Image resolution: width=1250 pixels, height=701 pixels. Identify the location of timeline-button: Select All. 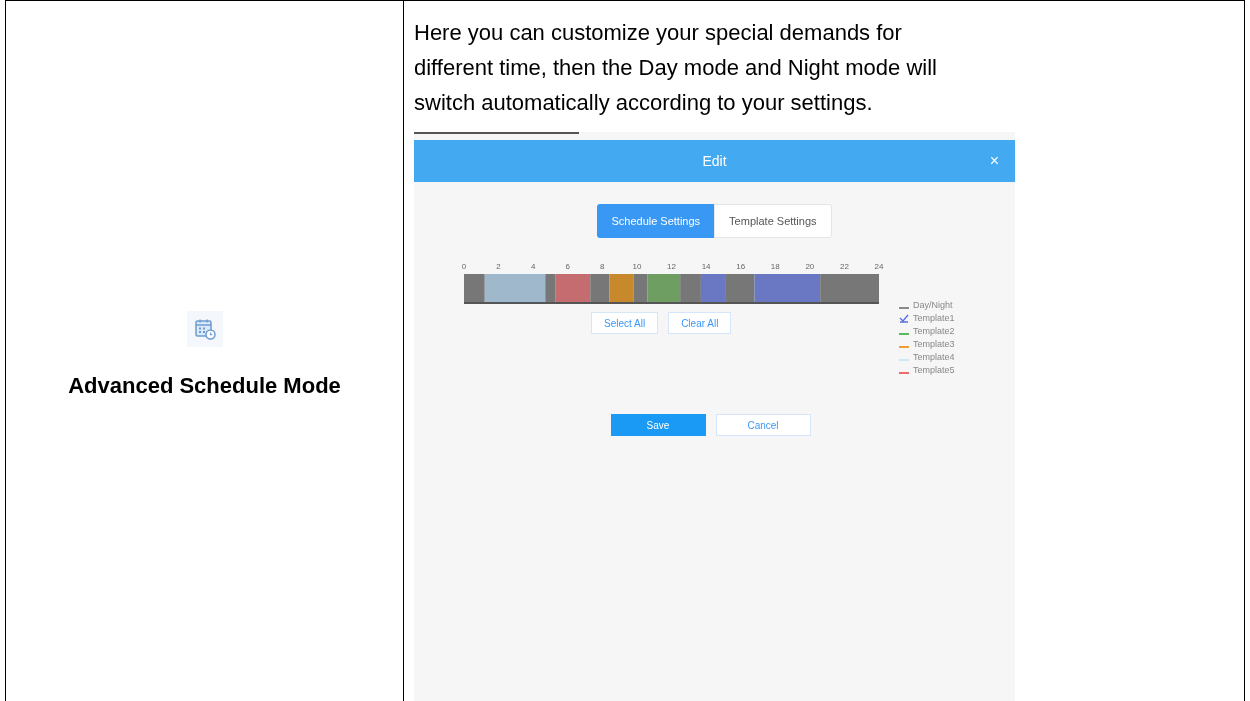
(625, 323).